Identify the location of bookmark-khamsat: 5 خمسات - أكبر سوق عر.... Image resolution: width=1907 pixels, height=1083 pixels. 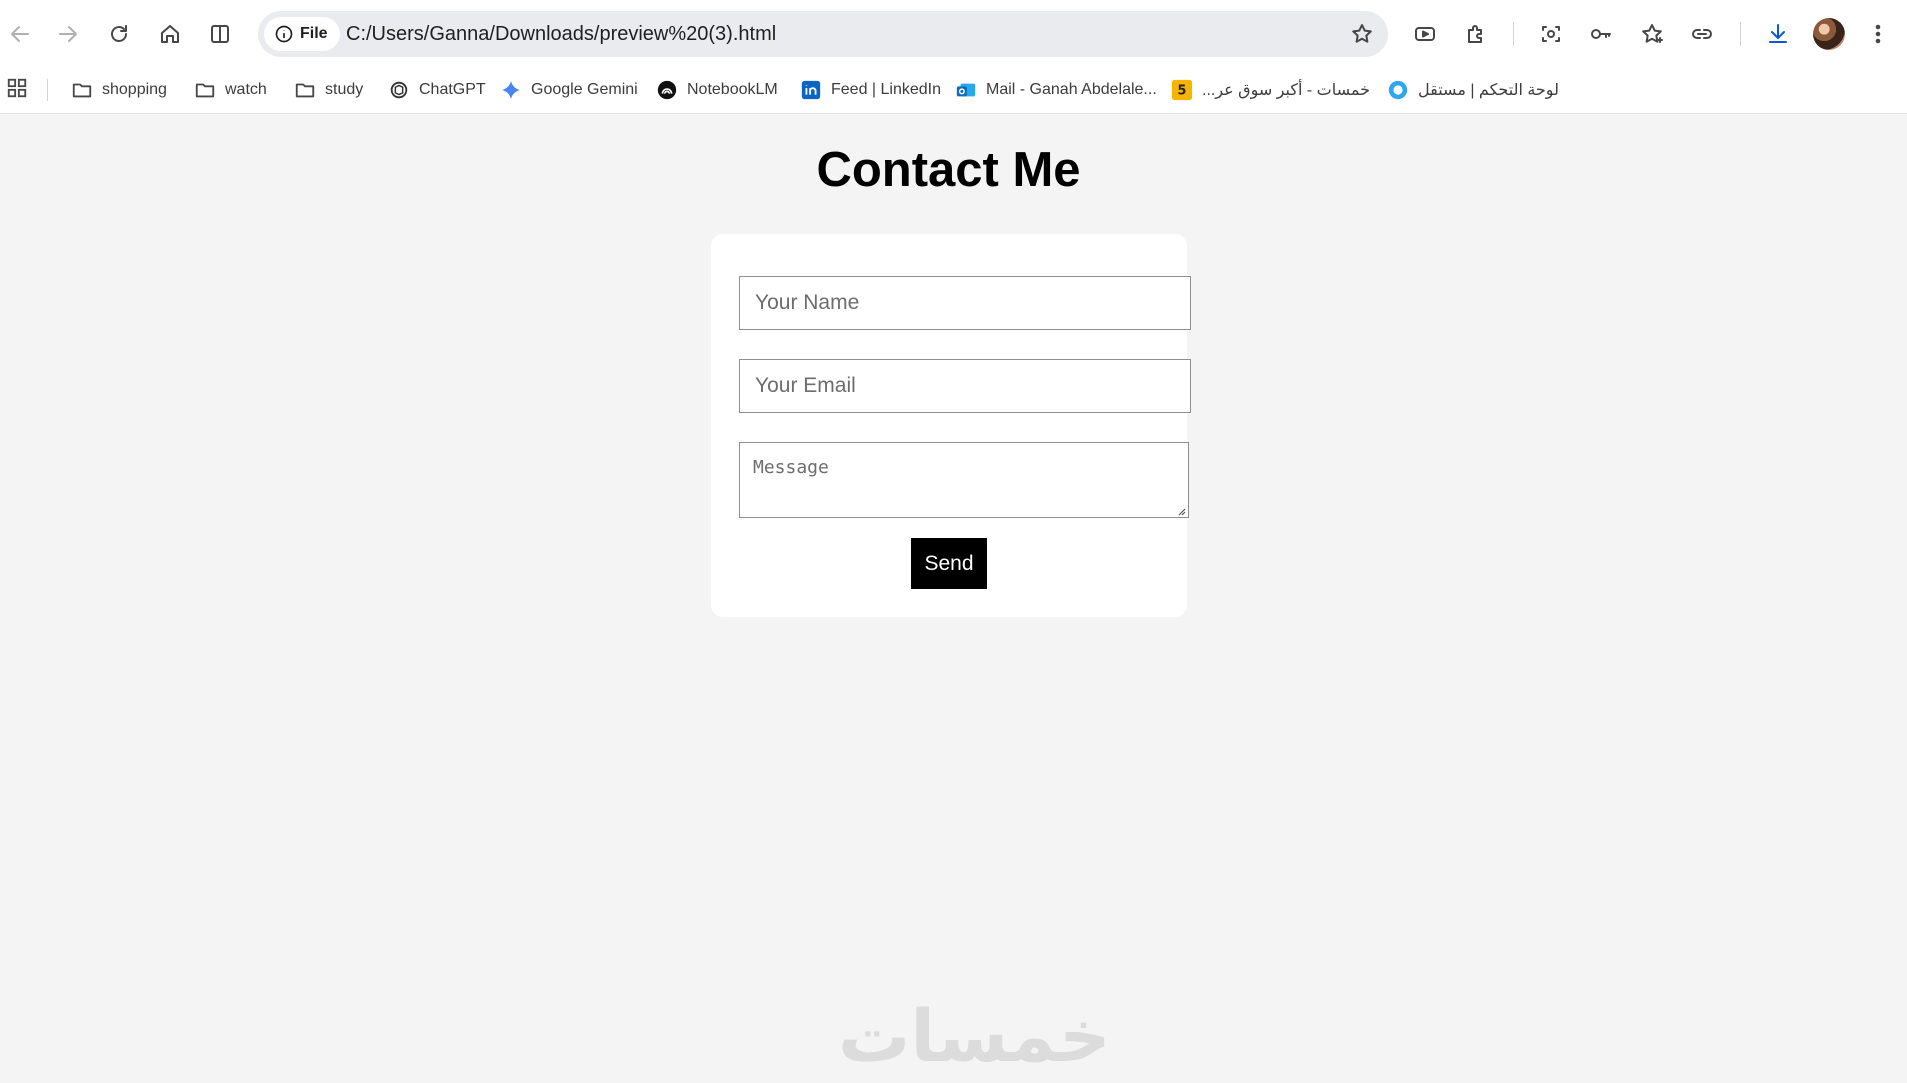
(1270, 90).